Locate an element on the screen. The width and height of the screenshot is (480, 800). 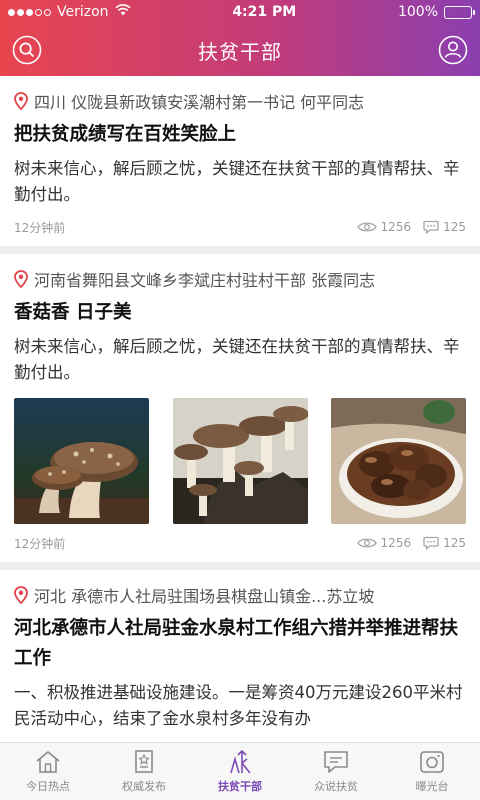
mushroom-bowl-photo is located at coordinates (398, 461).